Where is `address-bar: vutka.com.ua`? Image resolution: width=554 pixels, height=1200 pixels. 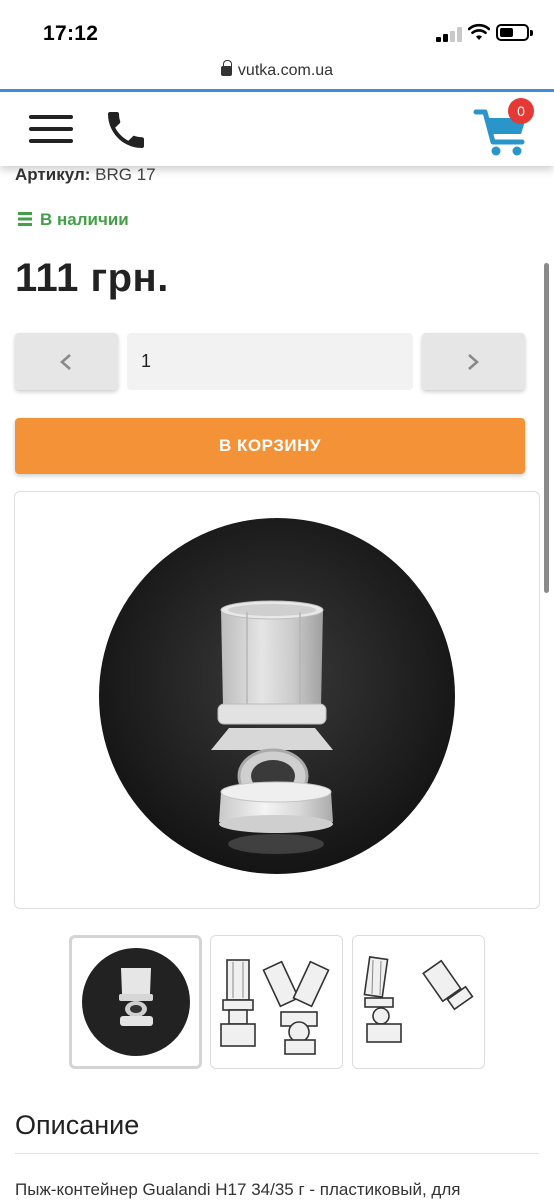
address-bar: vutka.com.ua is located at coordinates (277, 75).